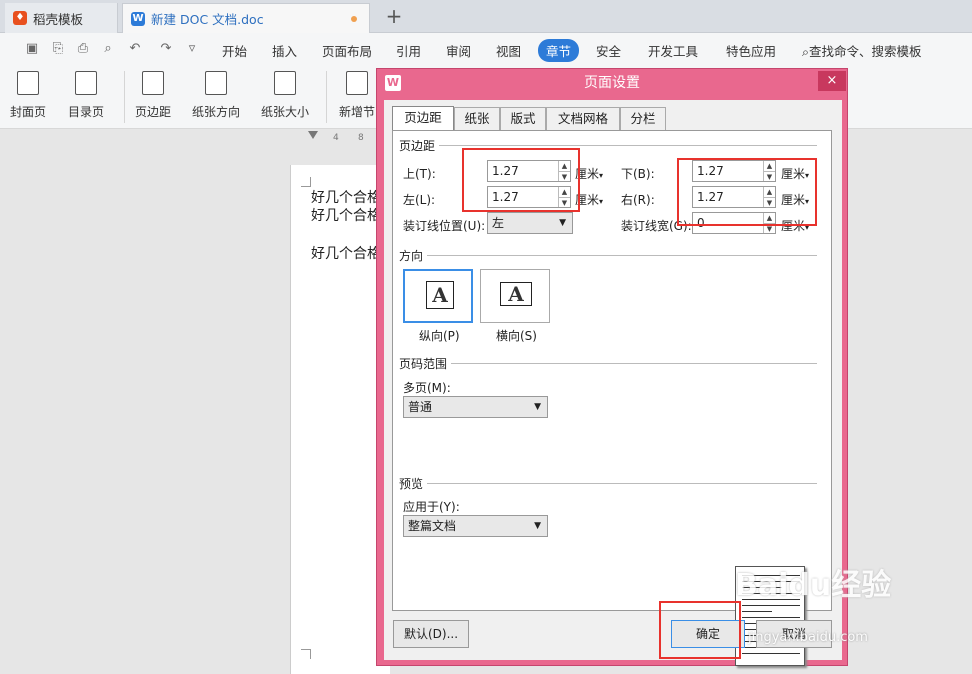  Describe the element at coordinates (419, 174) in the screenshot. I see `top-margin-label: 上(T):` at that location.